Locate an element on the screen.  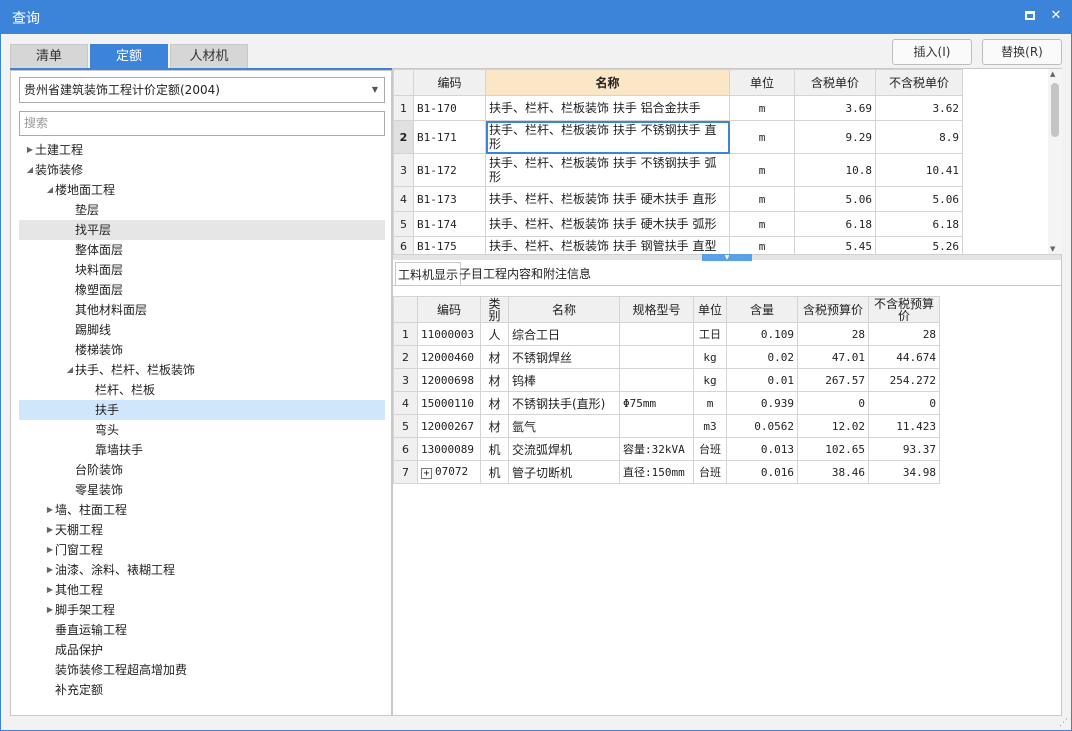
tree-item: ◢ 装饰装修 is located at coordinates (202, 170).